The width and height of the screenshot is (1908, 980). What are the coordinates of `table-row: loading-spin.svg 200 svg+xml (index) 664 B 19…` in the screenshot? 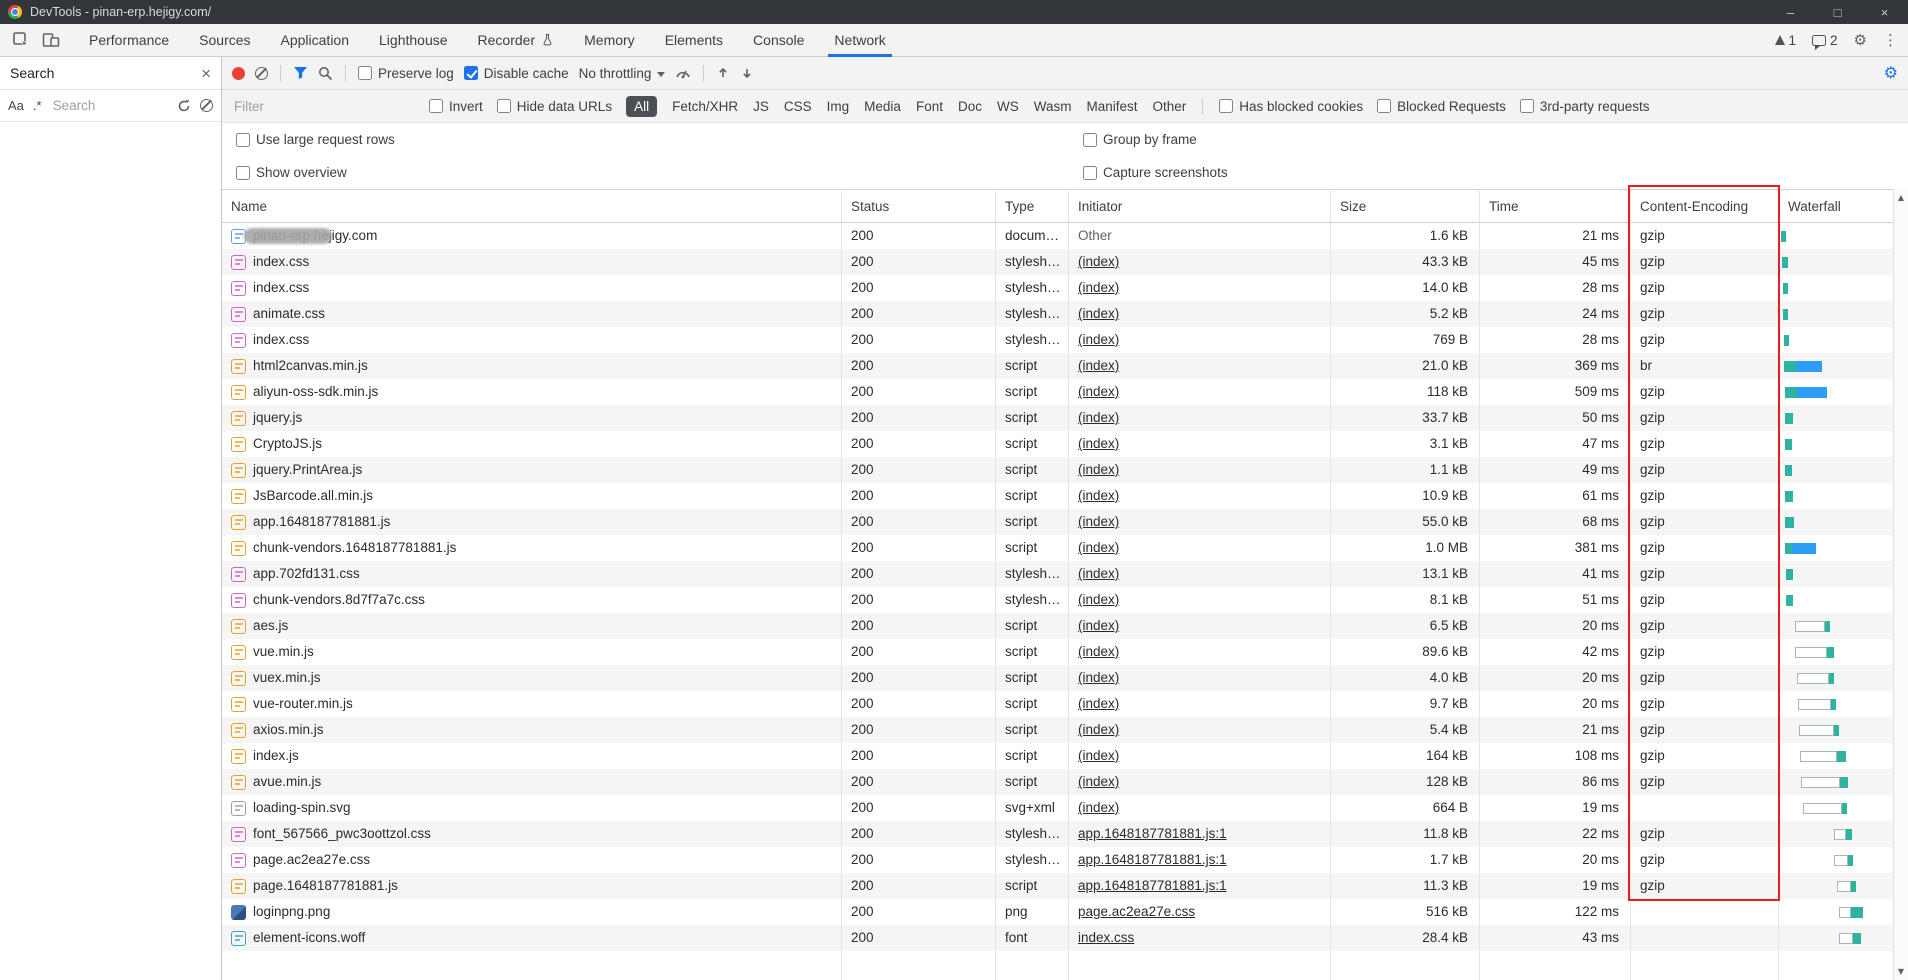 It's located at (1057, 808).